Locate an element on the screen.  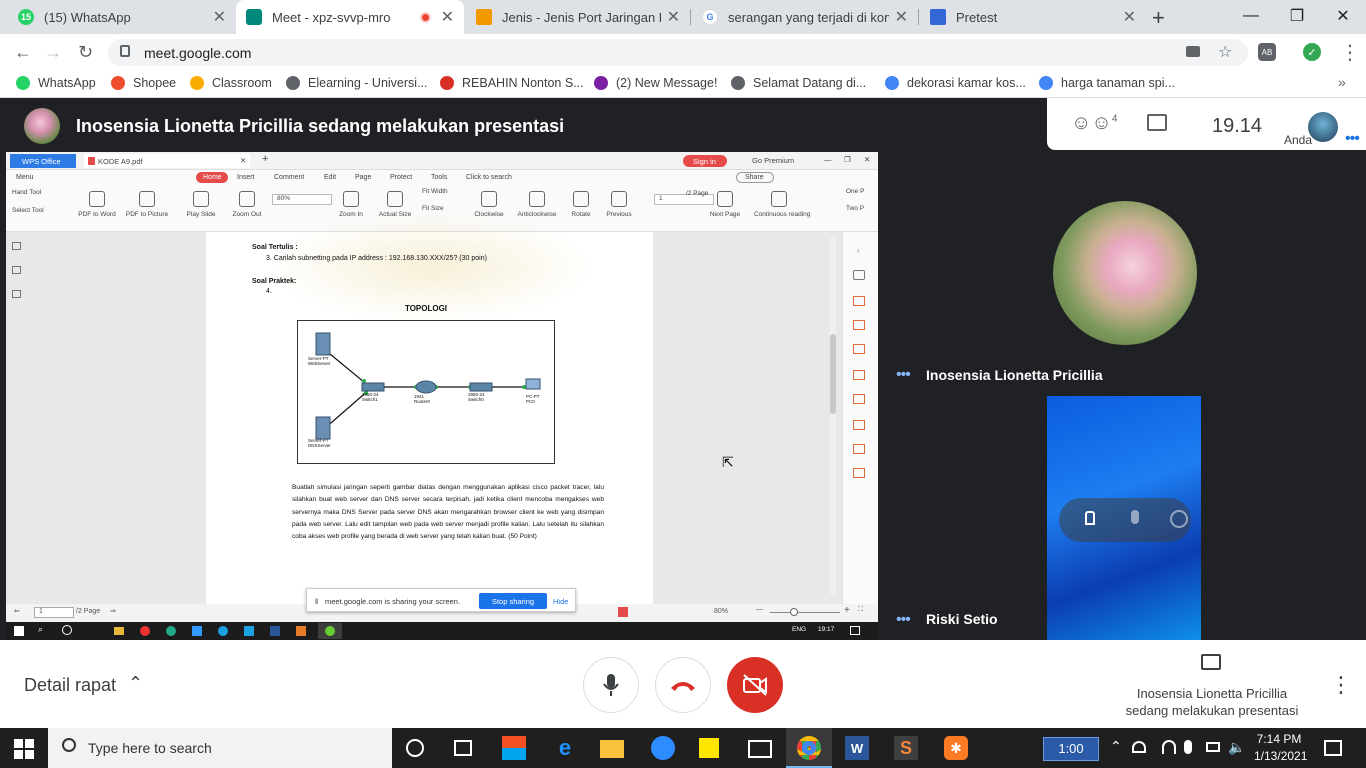
pin-icon is located at coordinates (1090, 518).